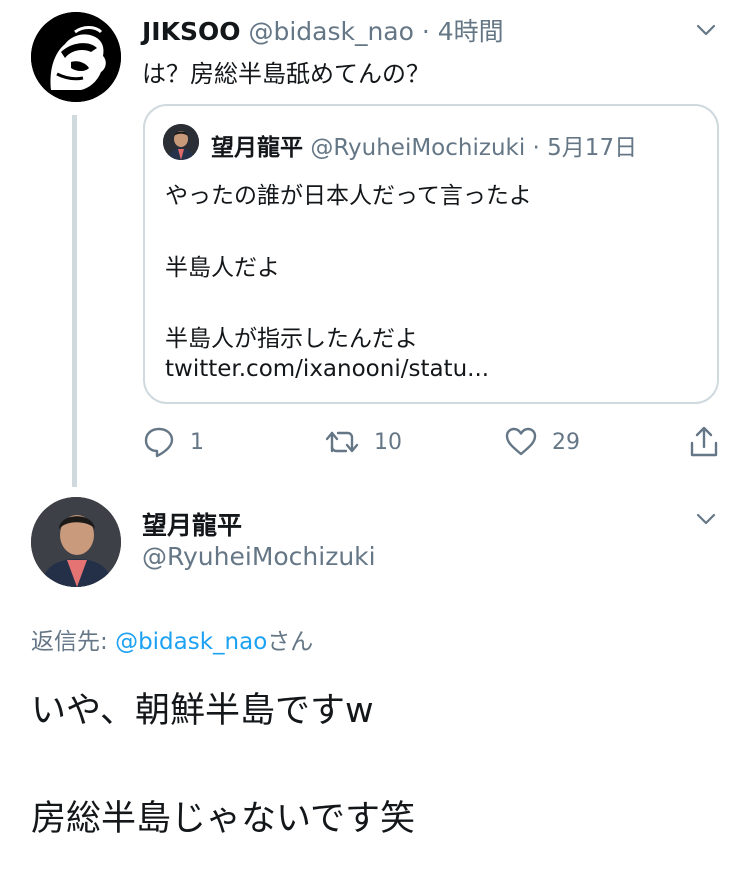 This screenshot has height=871, width=750. Describe the element at coordinates (418, 148) in the screenshot. I see `quote-author-handle: @RyuheiMochizuki` at that location.